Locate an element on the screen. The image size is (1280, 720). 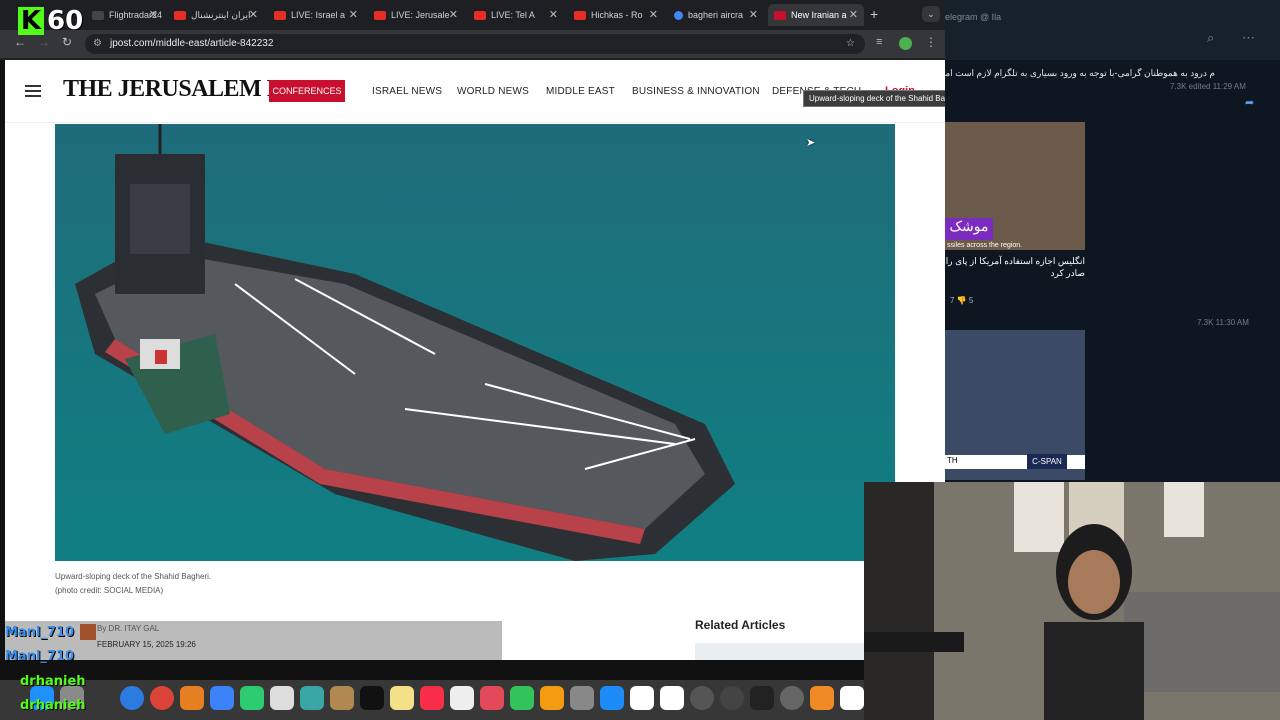
unity-icon is located at coordinates (762, 698).